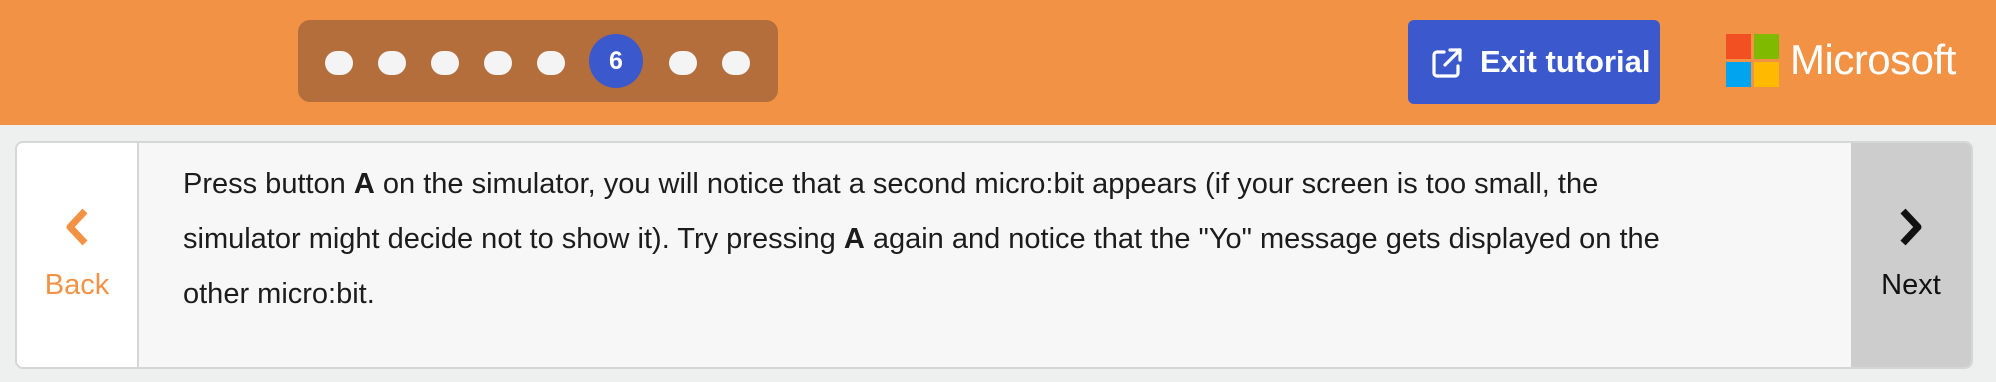 This screenshot has width=1996, height=382. Describe the element at coordinates (364, 184) in the screenshot. I see `button-a-reference-1: A` at that location.